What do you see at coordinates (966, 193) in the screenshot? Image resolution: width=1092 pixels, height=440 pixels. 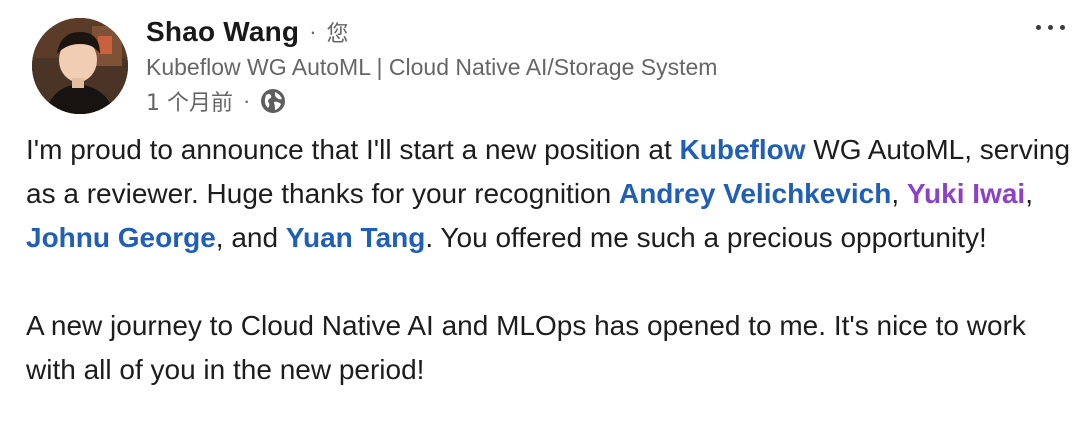 I see `mention-link-yuki-iwai: Yuki Iwai` at bounding box center [966, 193].